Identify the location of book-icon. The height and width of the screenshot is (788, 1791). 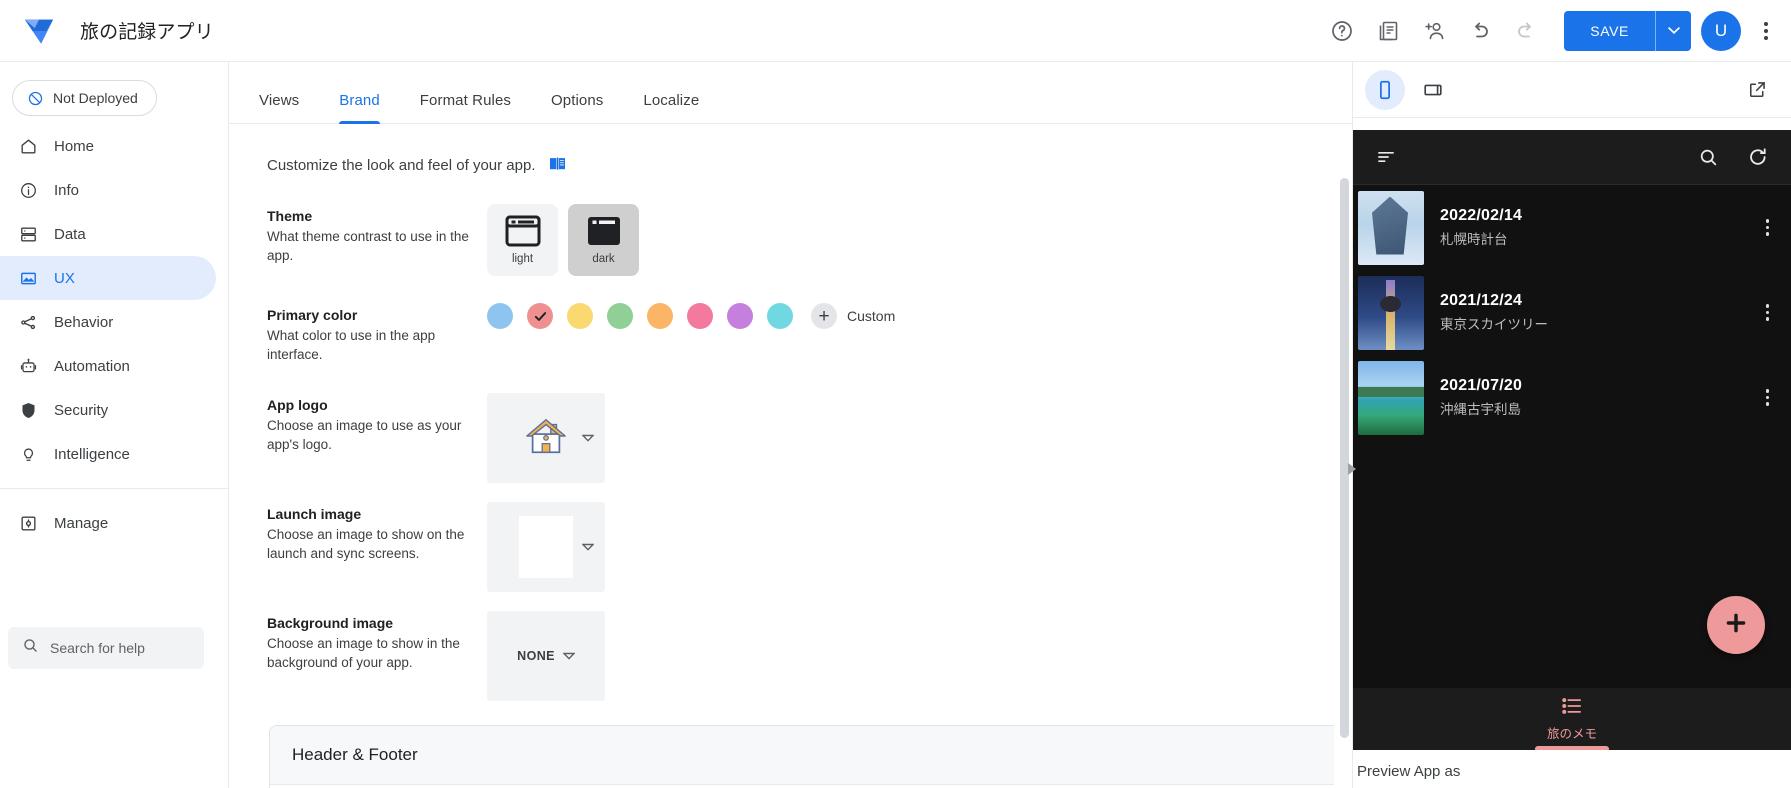
(557, 165).